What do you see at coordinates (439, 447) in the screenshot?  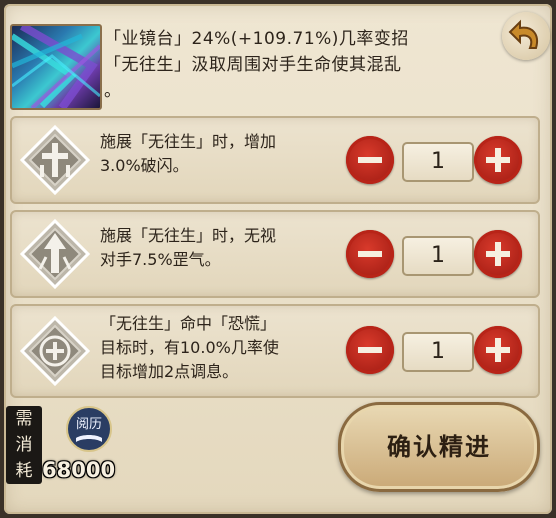 I see `confirm-enhance-button: 确认精进` at bounding box center [439, 447].